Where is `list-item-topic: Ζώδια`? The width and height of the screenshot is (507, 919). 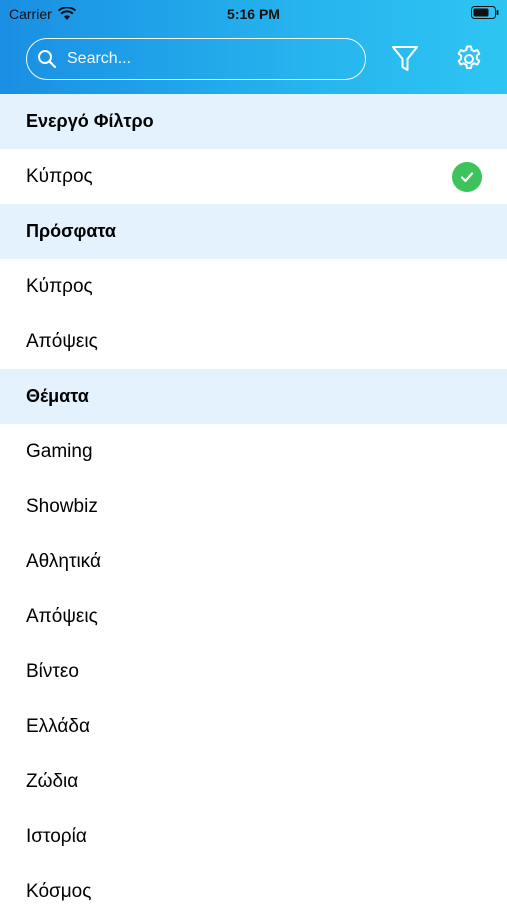 list-item-topic: Ζώδια is located at coordinates (253, 781).